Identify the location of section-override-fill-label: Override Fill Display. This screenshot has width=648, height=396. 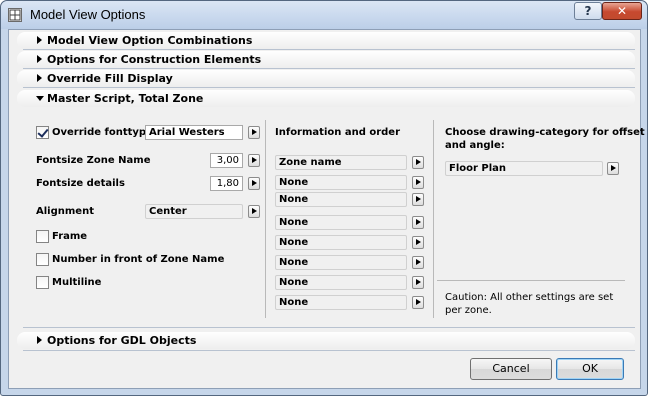
(110, 78).